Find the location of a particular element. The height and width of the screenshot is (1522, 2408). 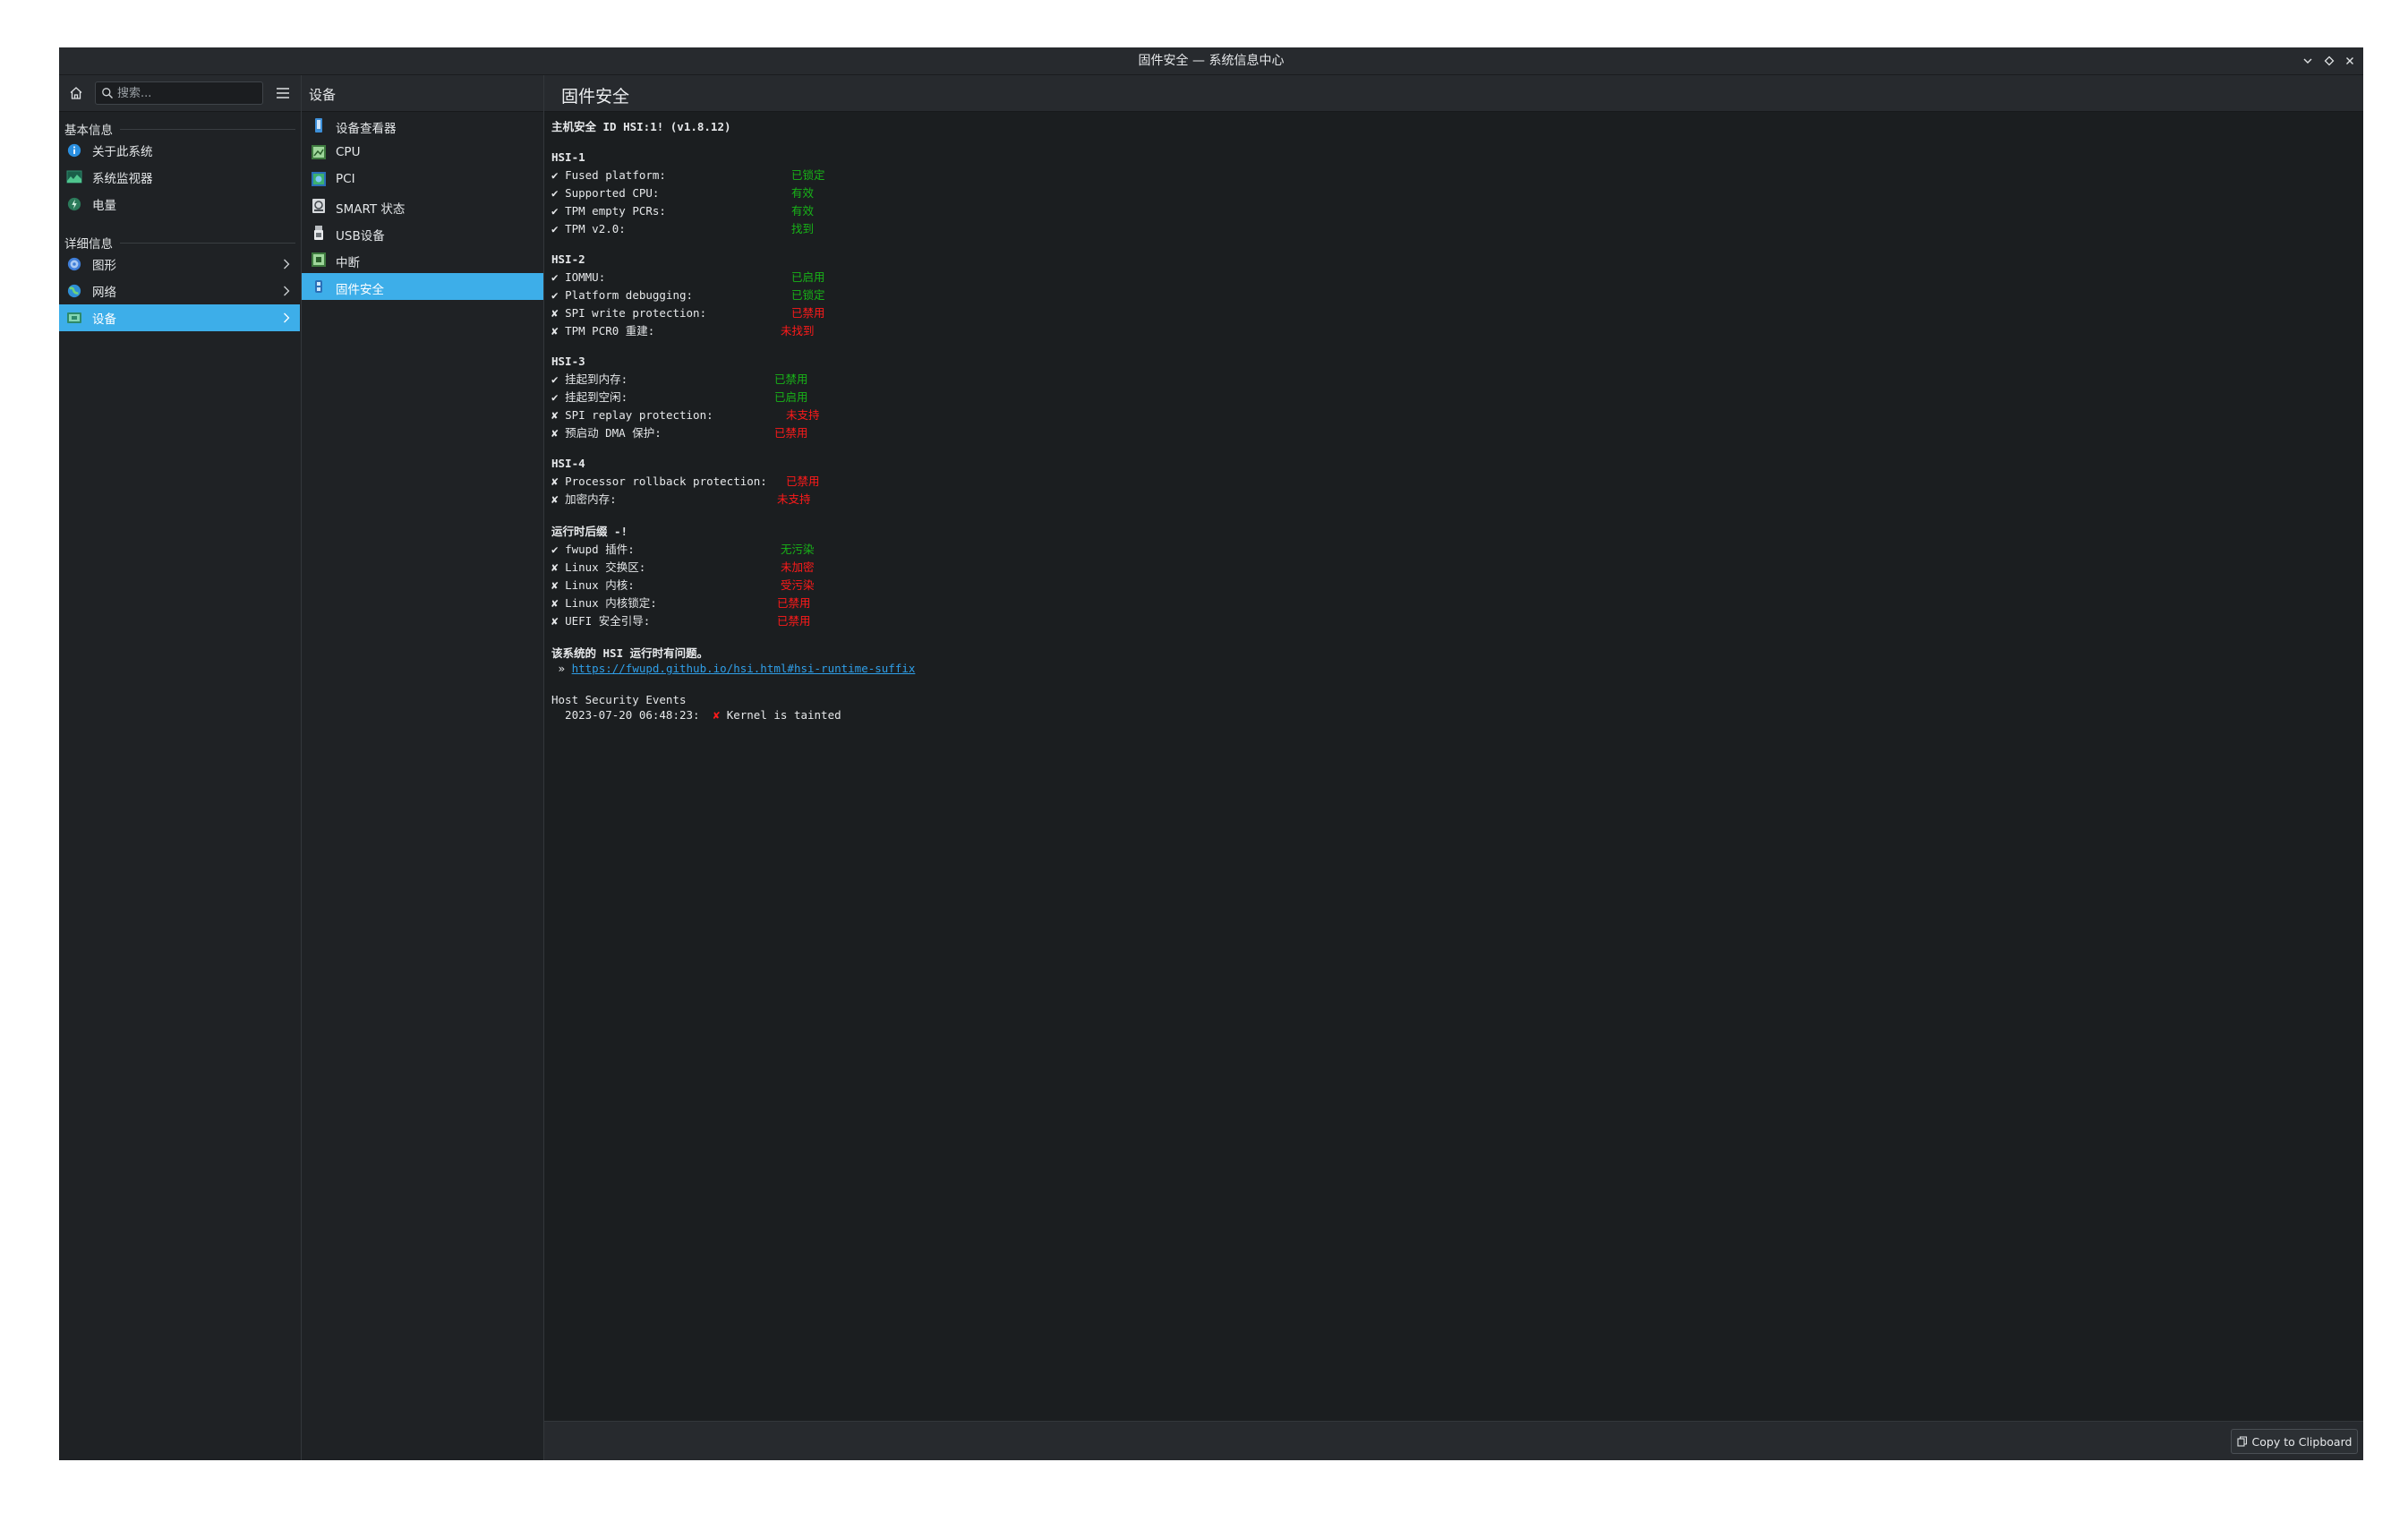

report-row: ✔ 挂起到内存: 已禁用 is located at coordinates (679, 380).